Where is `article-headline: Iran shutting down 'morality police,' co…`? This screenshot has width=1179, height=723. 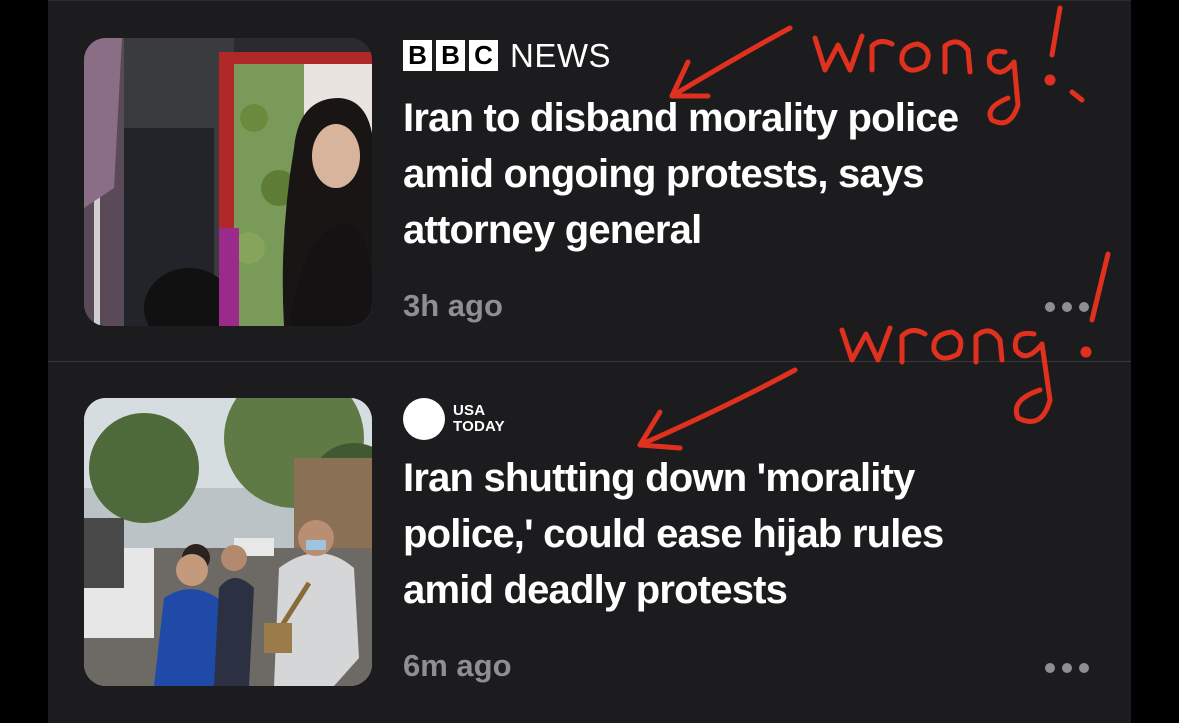
article-headline: Iran shutting down 'morality police,' co… is located at coordinates (723, 534).